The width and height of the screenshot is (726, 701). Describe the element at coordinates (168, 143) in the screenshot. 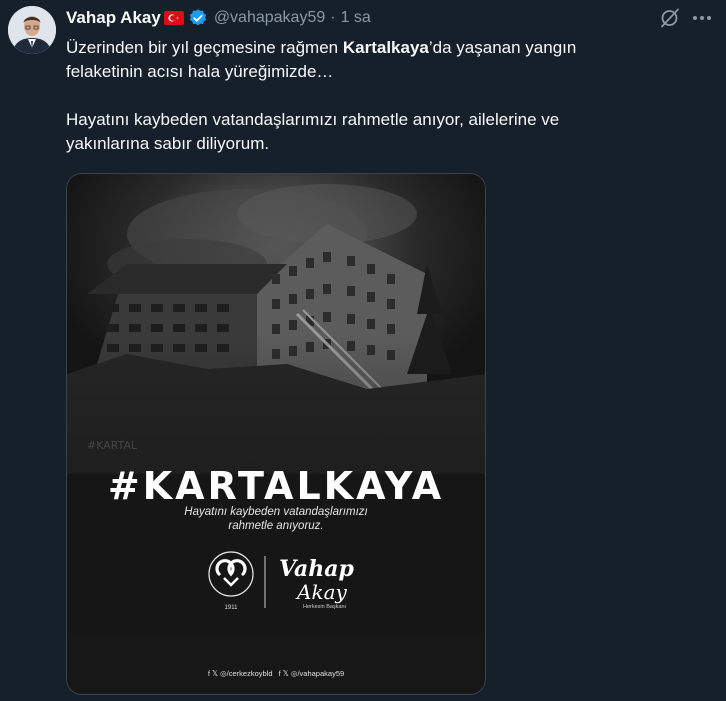

I see `tweet-line-4: yakınlarına sabır diliyorum.` at that location.